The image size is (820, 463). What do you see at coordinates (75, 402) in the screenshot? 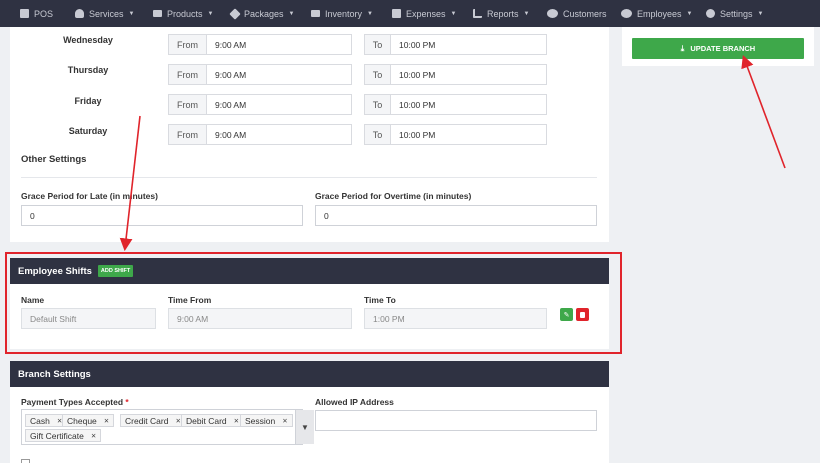
I see `payment-types-label: Payment Types Accepted *` at bounding box center [75, 402].